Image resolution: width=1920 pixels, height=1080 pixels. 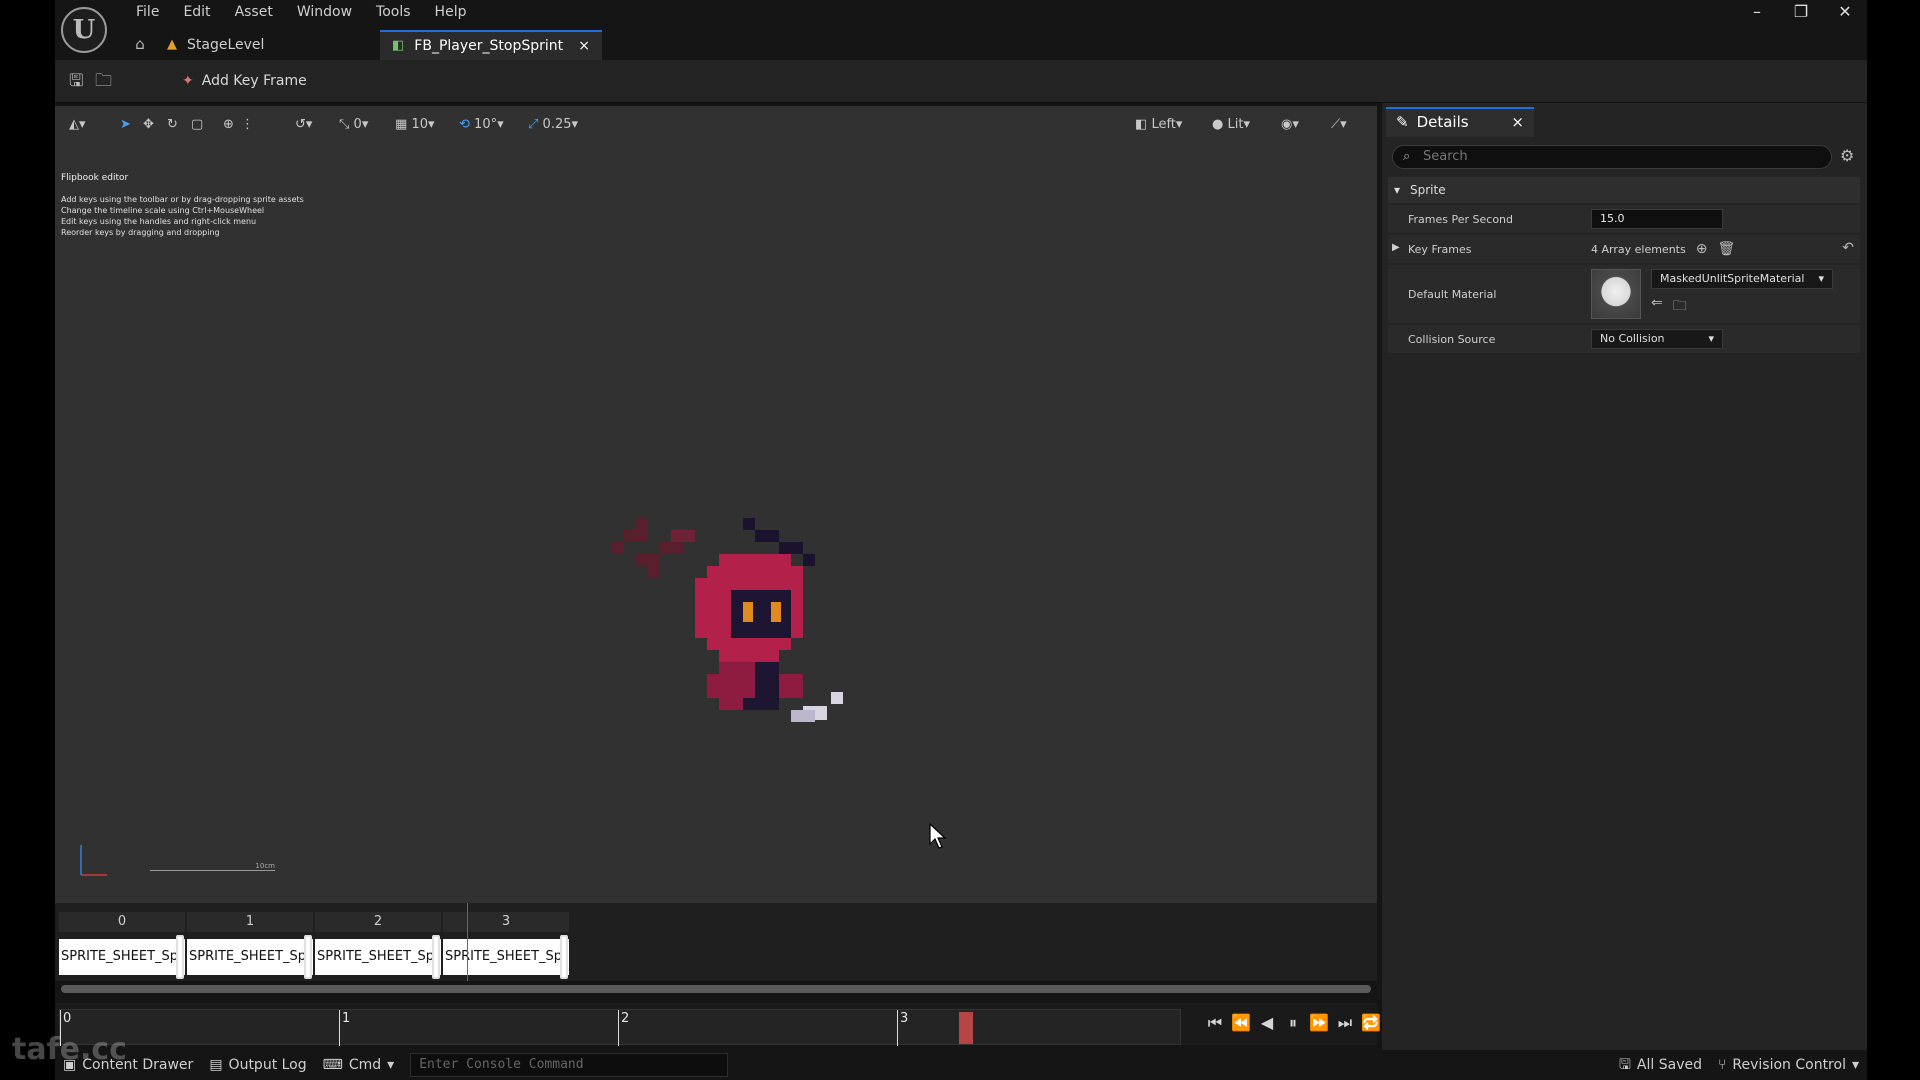 I want to click on play-reverse-icon: ◀, so click(x=1267, y=1023).